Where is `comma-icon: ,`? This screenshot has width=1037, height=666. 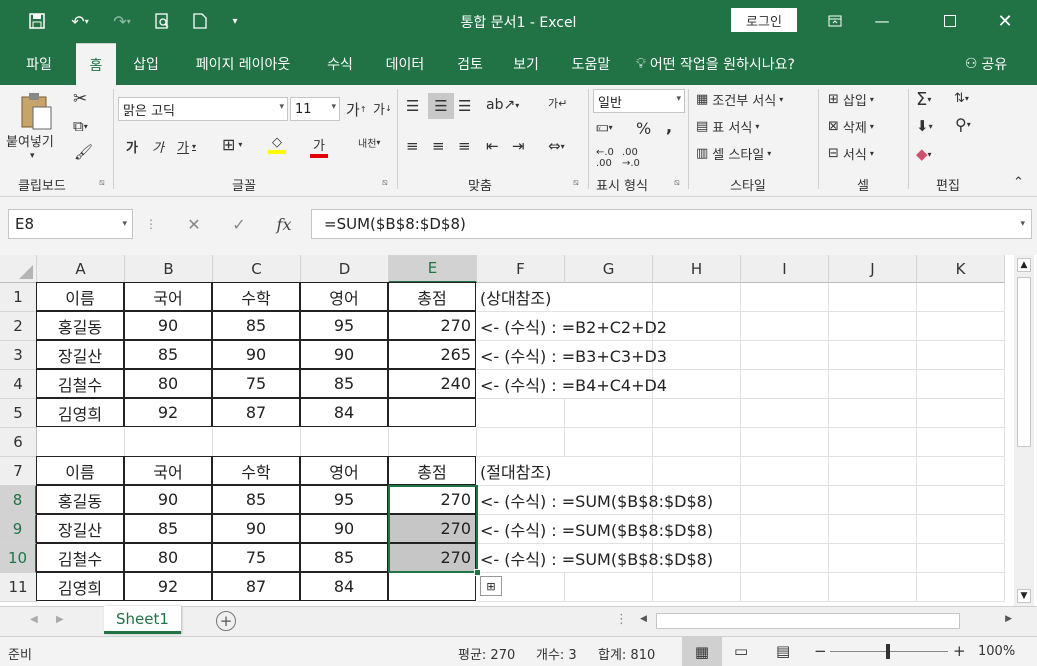 comma-icon: , is located at coordinates (669, 126).